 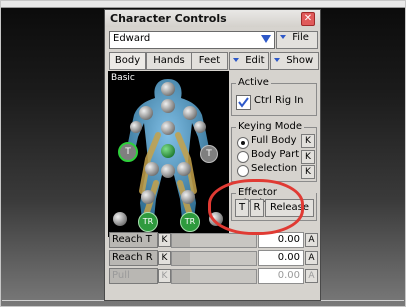 What do you see at coordinates (123, 78) in the screenshot?
I see `figure-label: Basic` at bounding box center [123, 78].